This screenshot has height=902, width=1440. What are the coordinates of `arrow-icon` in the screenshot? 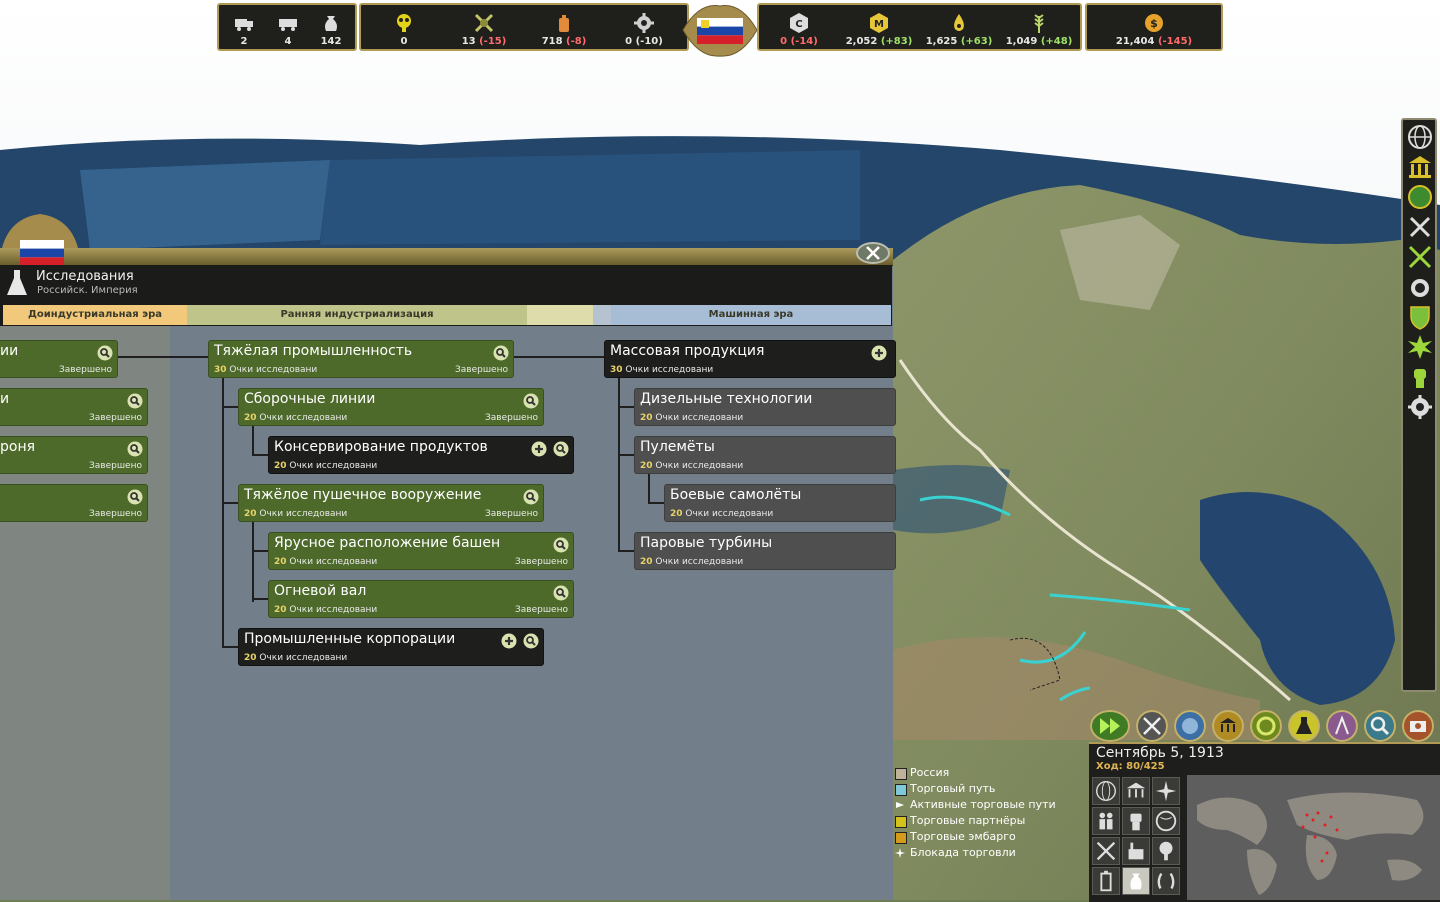 It's located at (900, 805).